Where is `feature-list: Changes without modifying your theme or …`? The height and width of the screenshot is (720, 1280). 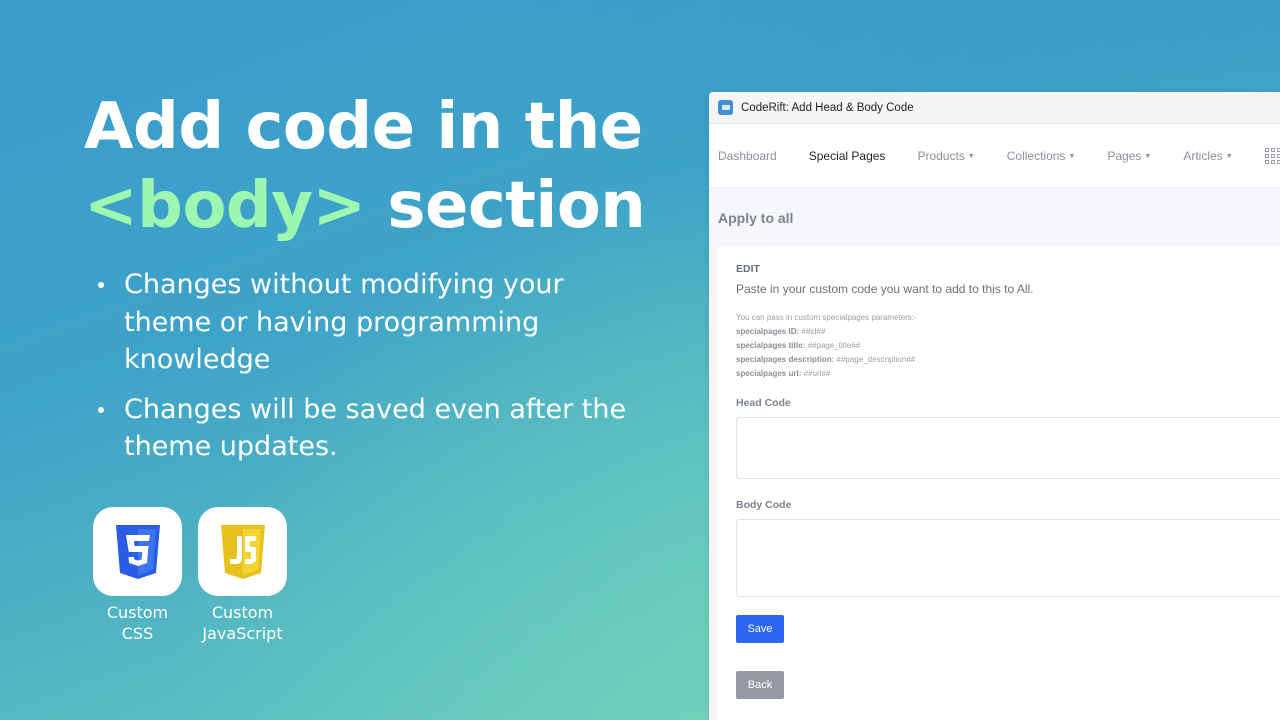
feature-list: Changes without modifying your theme or … is located at coordinates (376, 372).